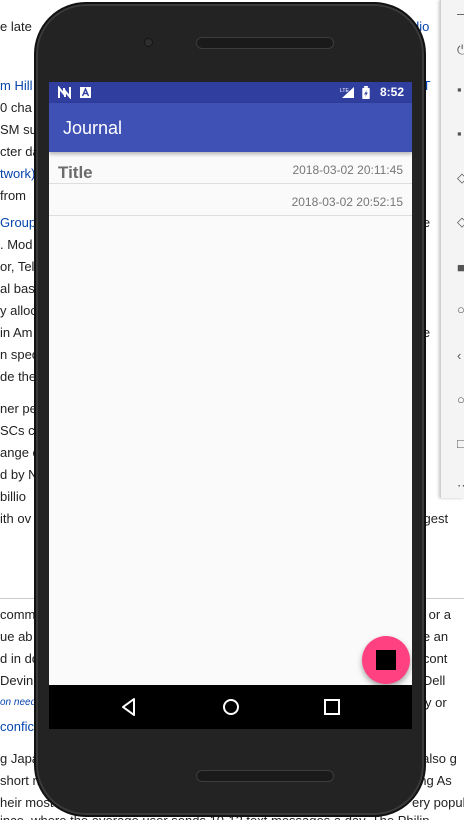 This screenshot has width=464, height=820. I want to click on more-icon: ⋯, so click(460, 485).